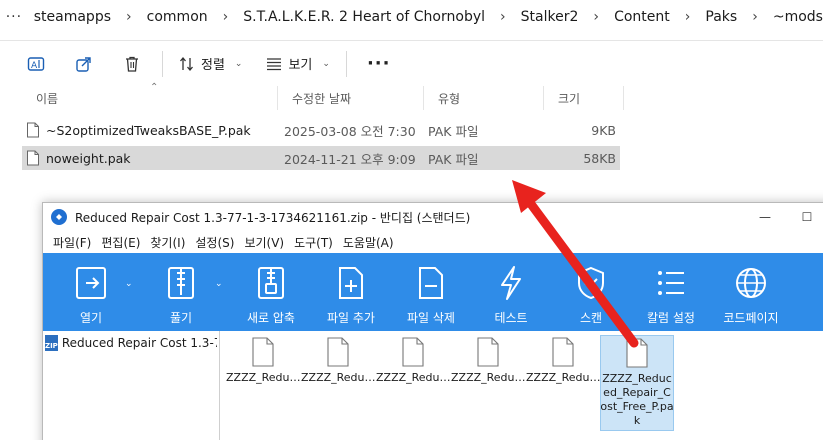  What do you see at coordinates (765, 217) in the screenshot?
I see `minimize-button: —` at bounding box center [765, 217].